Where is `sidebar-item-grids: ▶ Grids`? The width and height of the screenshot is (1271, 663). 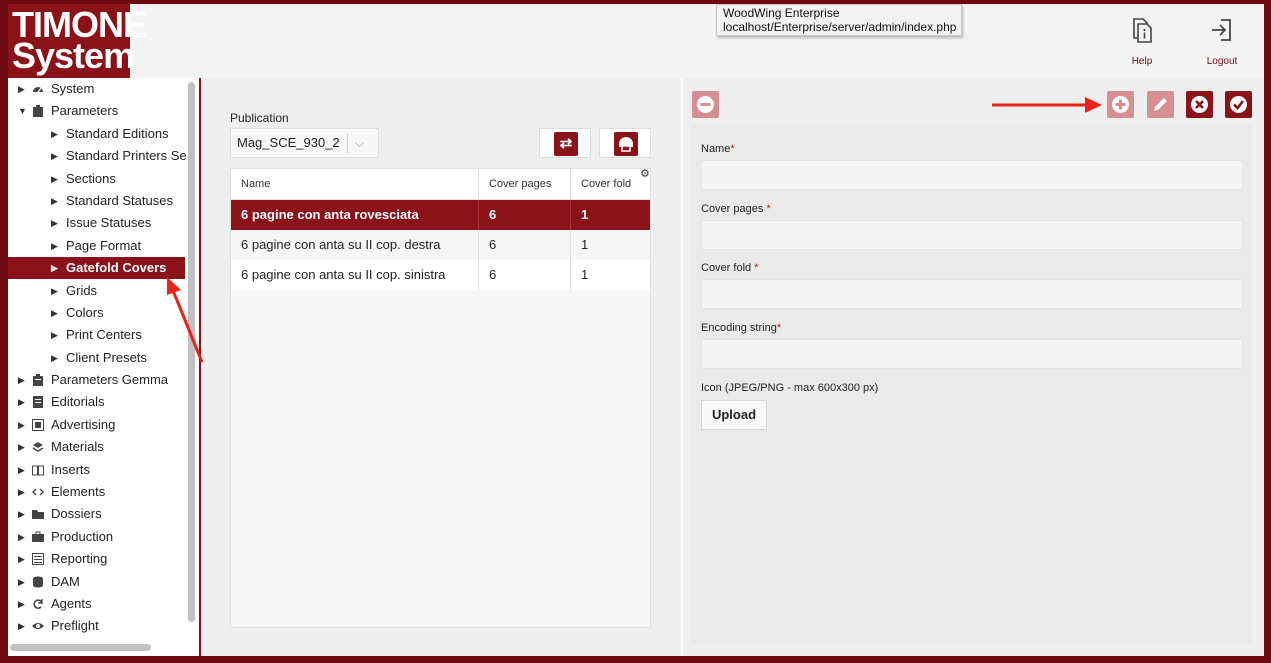
sidebar-item-grids: ▶ Grids is located at coordinates (98, 291).